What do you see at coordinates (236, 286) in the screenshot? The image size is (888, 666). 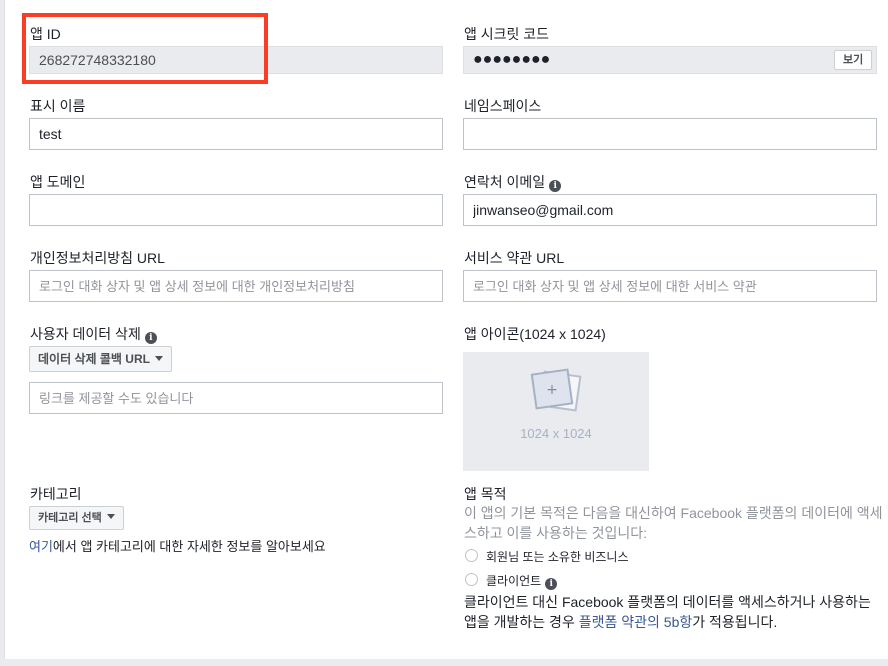 I see `privacy-url-input` at bounding box center [236, 286].